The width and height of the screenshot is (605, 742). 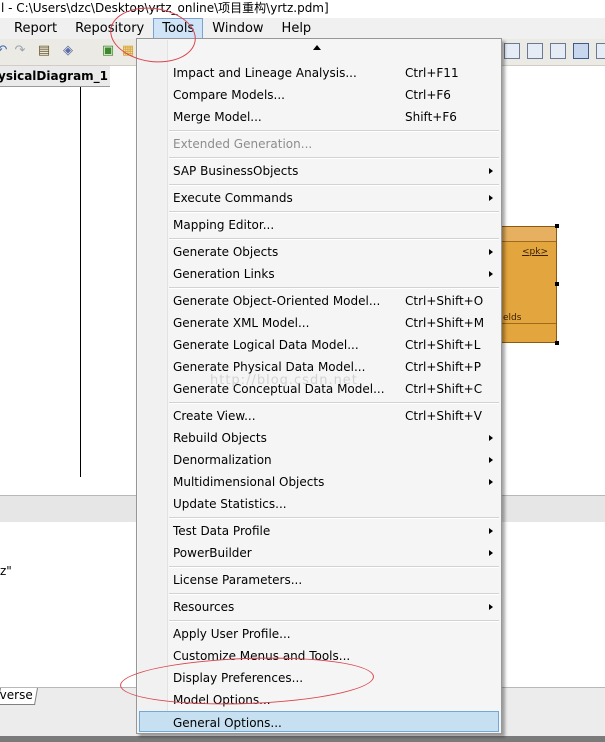 I want to click on menu-item-generate-xml: Generate XML Model... Ctrl+Shift+M, so click(x=319, y=323).